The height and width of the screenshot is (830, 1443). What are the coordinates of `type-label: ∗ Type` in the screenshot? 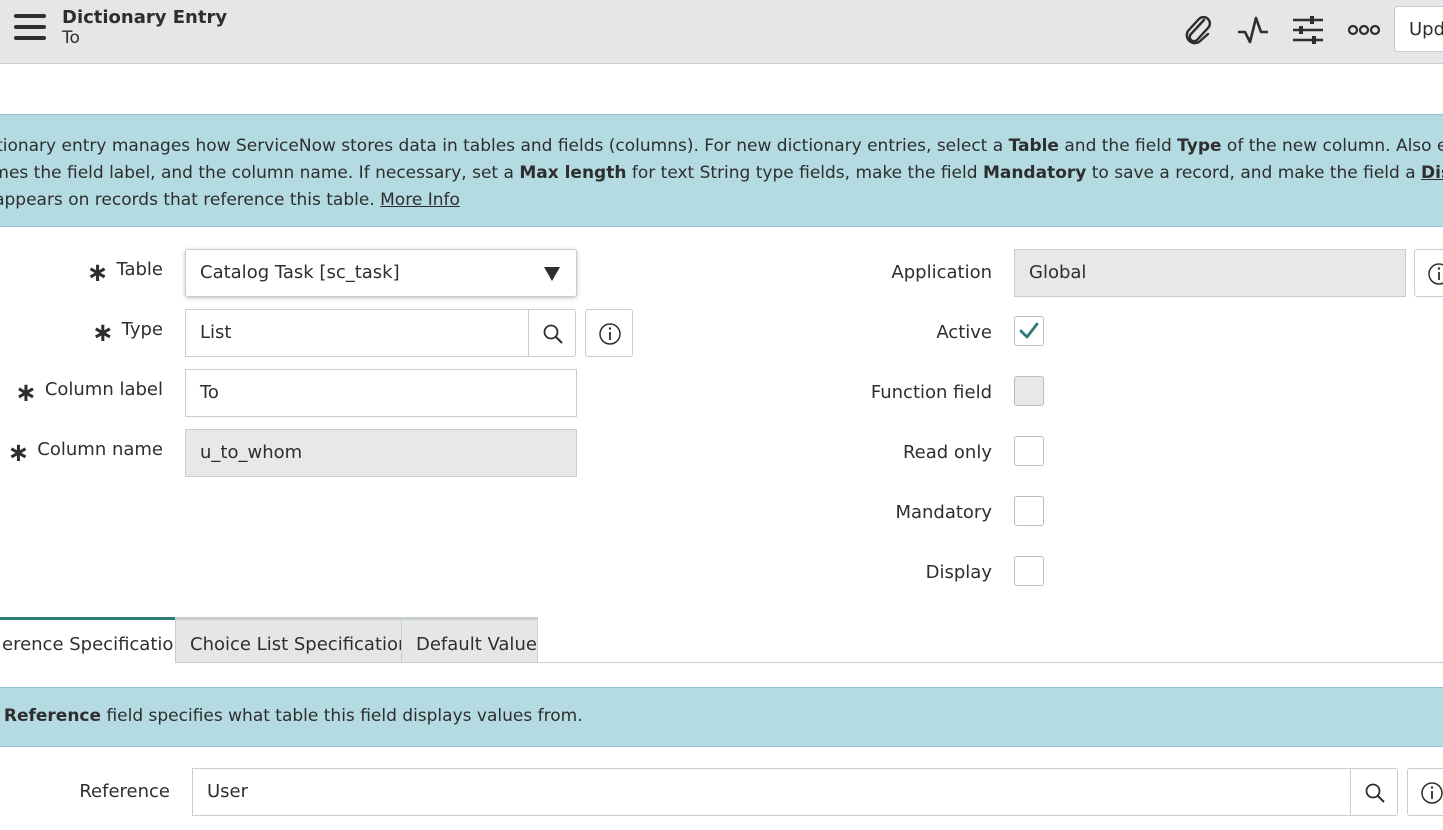 It's located at (127, 333).